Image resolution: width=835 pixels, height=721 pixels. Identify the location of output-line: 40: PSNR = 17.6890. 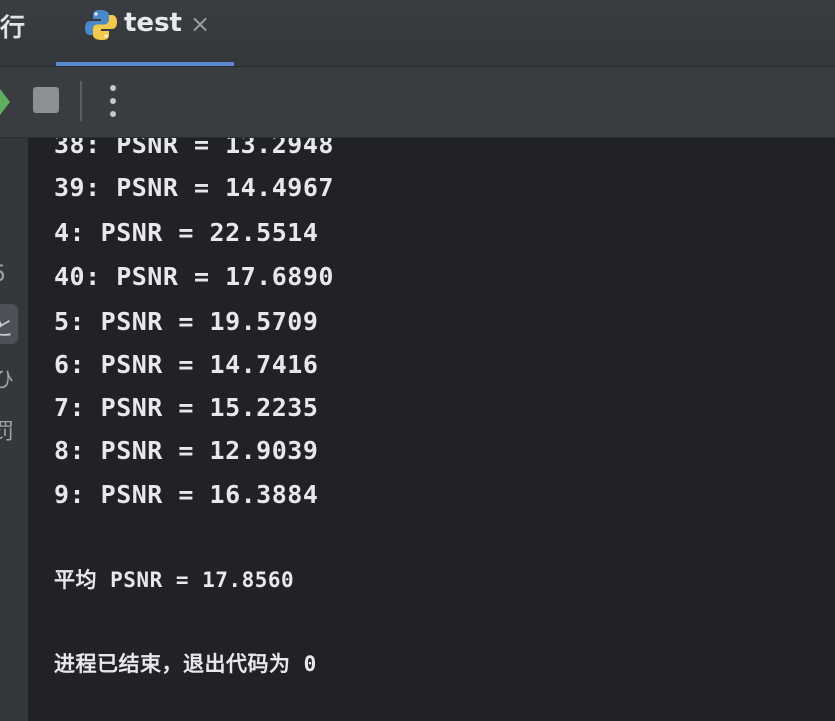
(194, 276).